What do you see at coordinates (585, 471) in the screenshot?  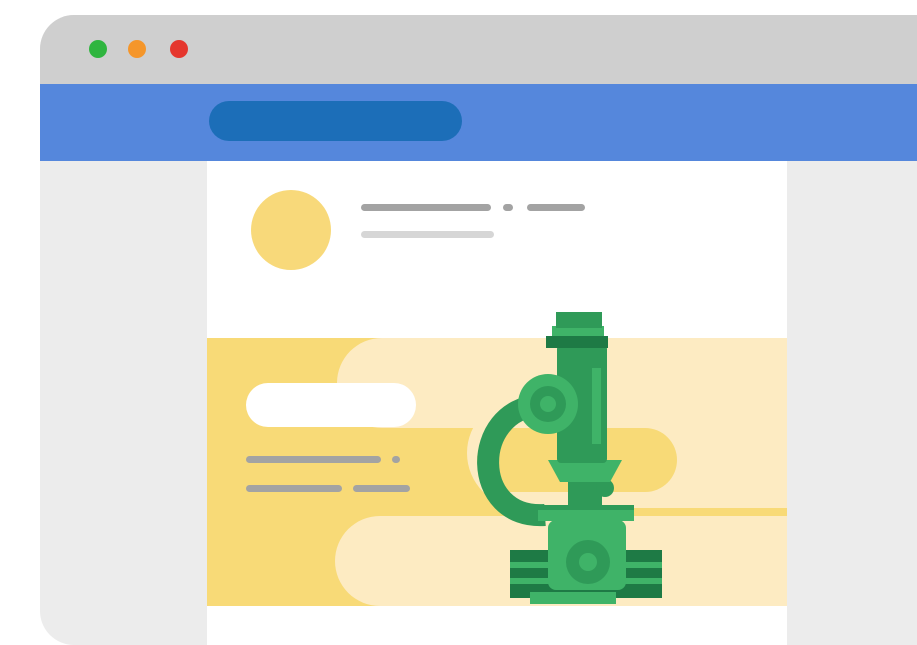 I see `microscope-nosepiece` at bounding box center [585, 471].